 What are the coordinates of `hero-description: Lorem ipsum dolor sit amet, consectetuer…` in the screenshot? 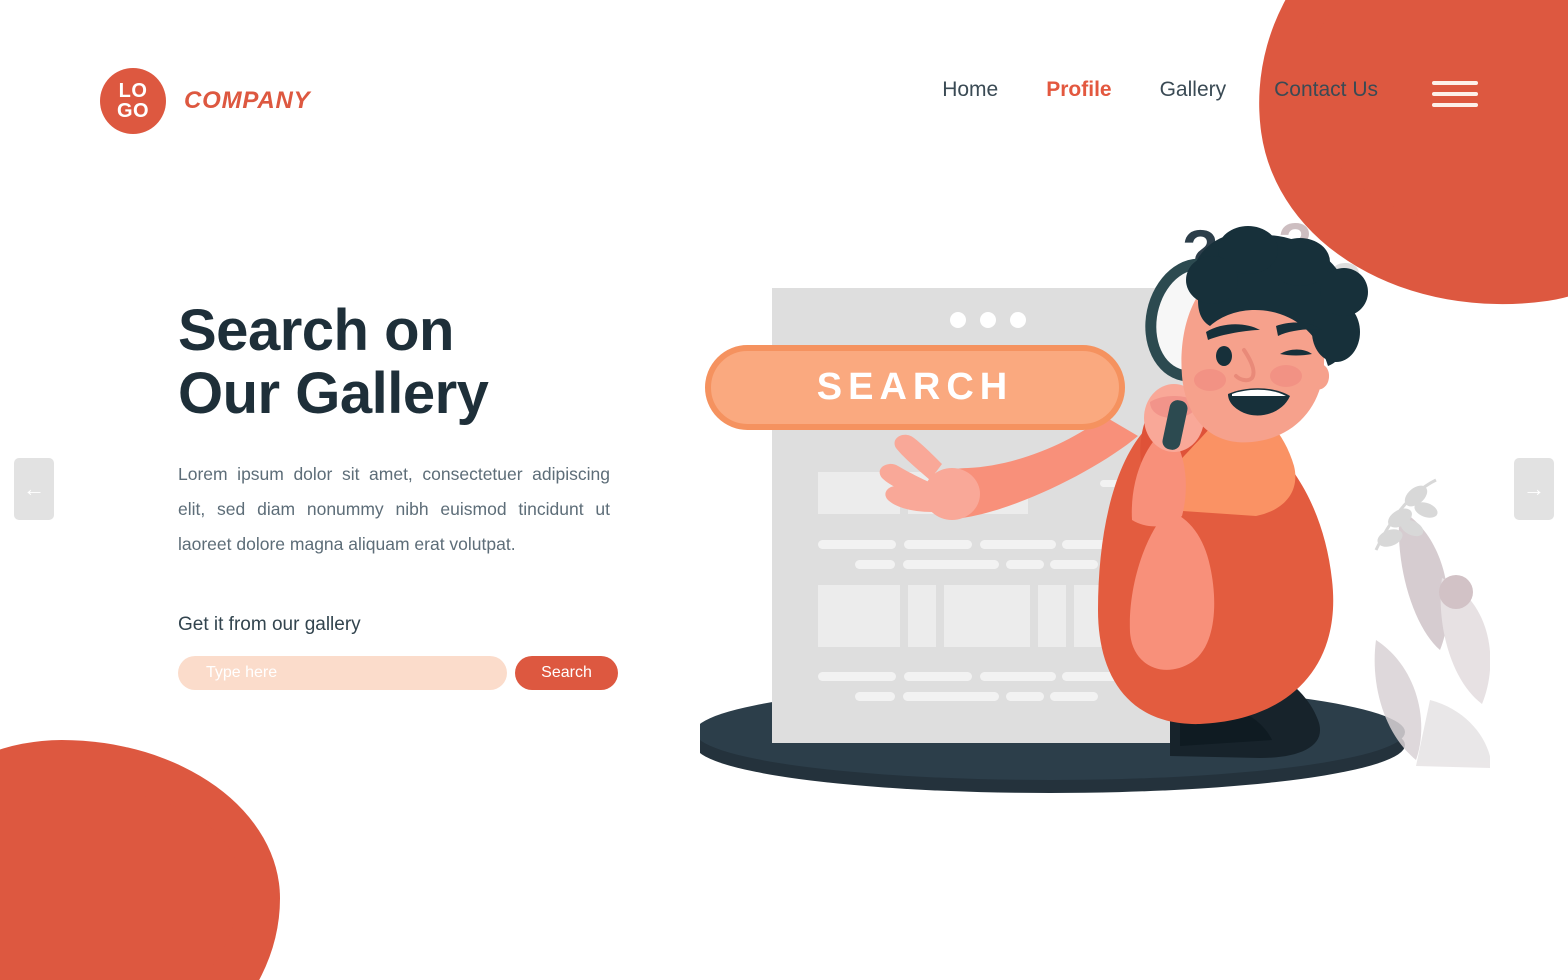 It's located at (394, 509).